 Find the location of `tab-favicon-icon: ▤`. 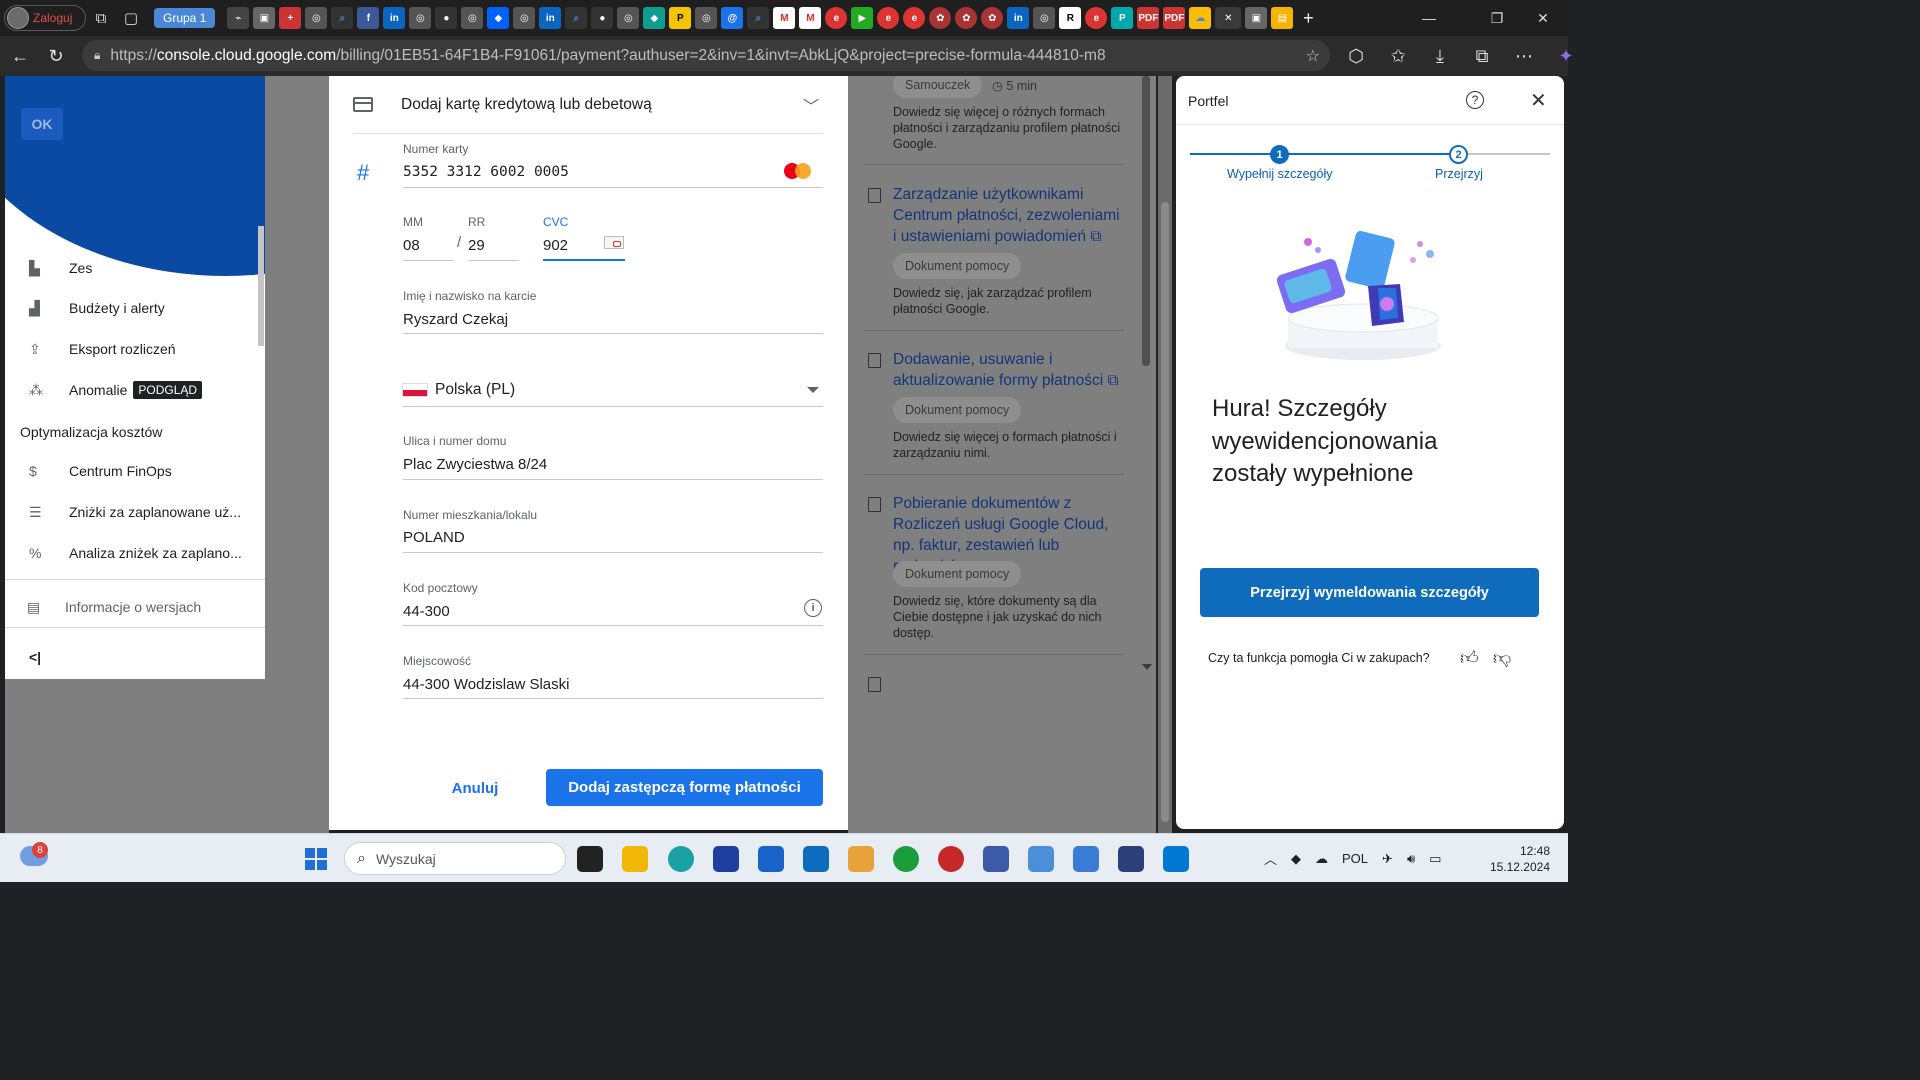

tab-favicon-icon: ▤ is located at coordinates (1282, 18).